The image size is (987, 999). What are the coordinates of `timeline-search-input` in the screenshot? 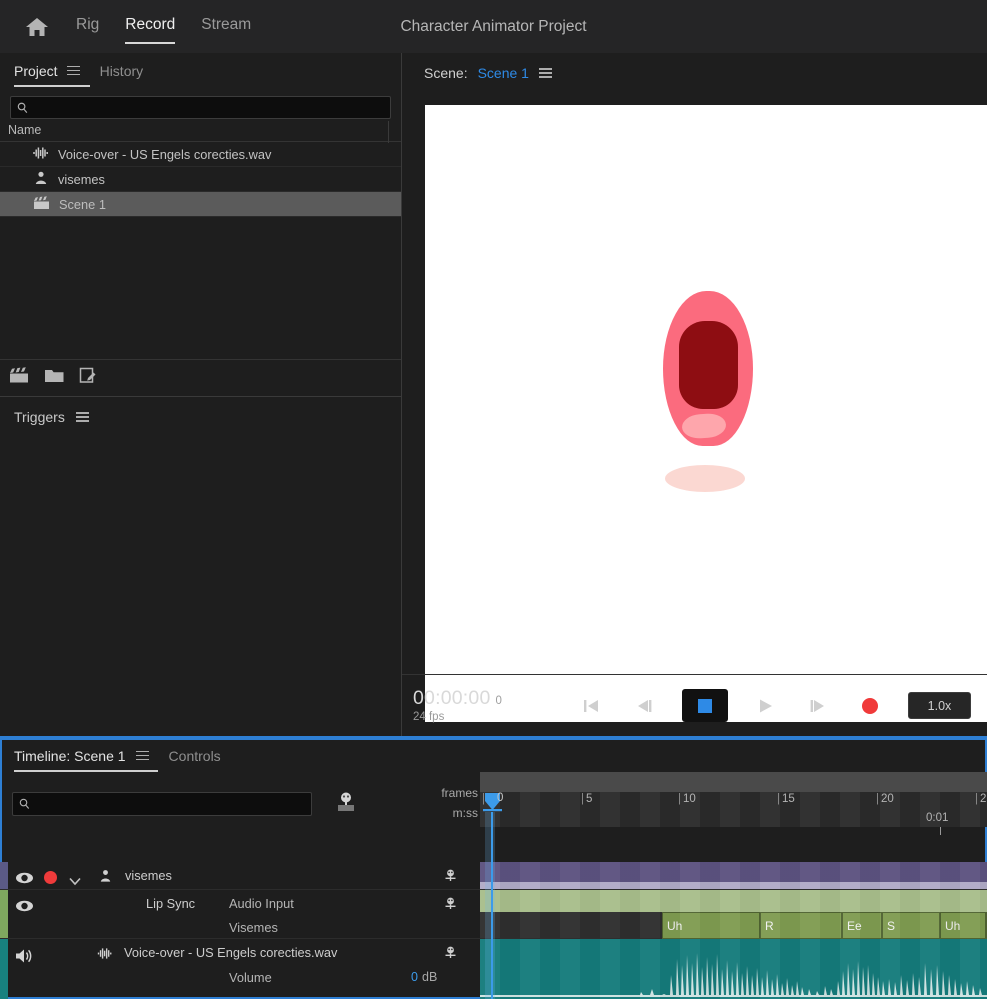 It's located at (170, 804).